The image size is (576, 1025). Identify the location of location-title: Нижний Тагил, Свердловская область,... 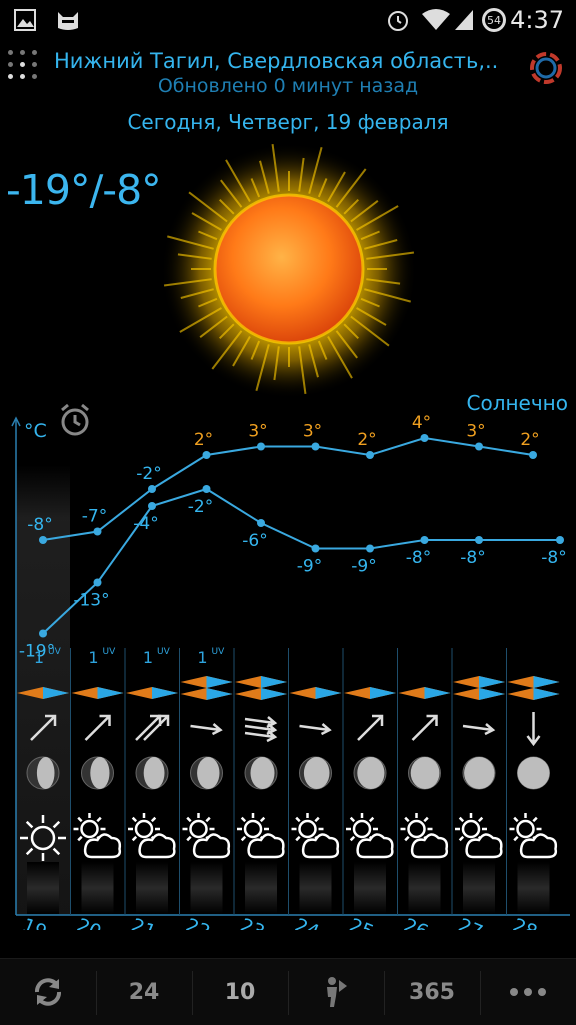
(276, 61).